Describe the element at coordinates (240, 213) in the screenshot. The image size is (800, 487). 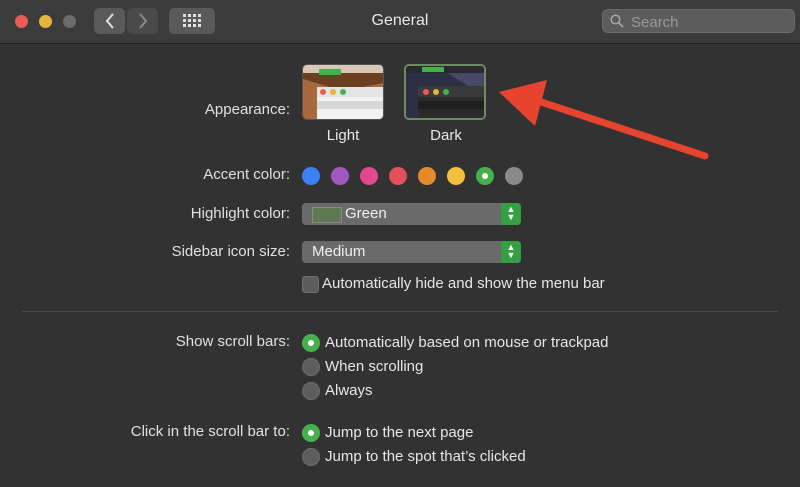
I see `highlight-color-label: Highlight color:` at that location.